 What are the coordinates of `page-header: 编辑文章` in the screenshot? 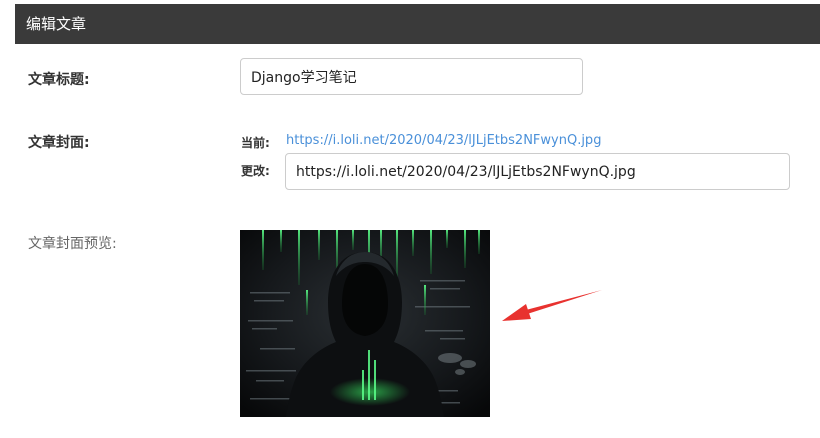 It's located at (417, 24).